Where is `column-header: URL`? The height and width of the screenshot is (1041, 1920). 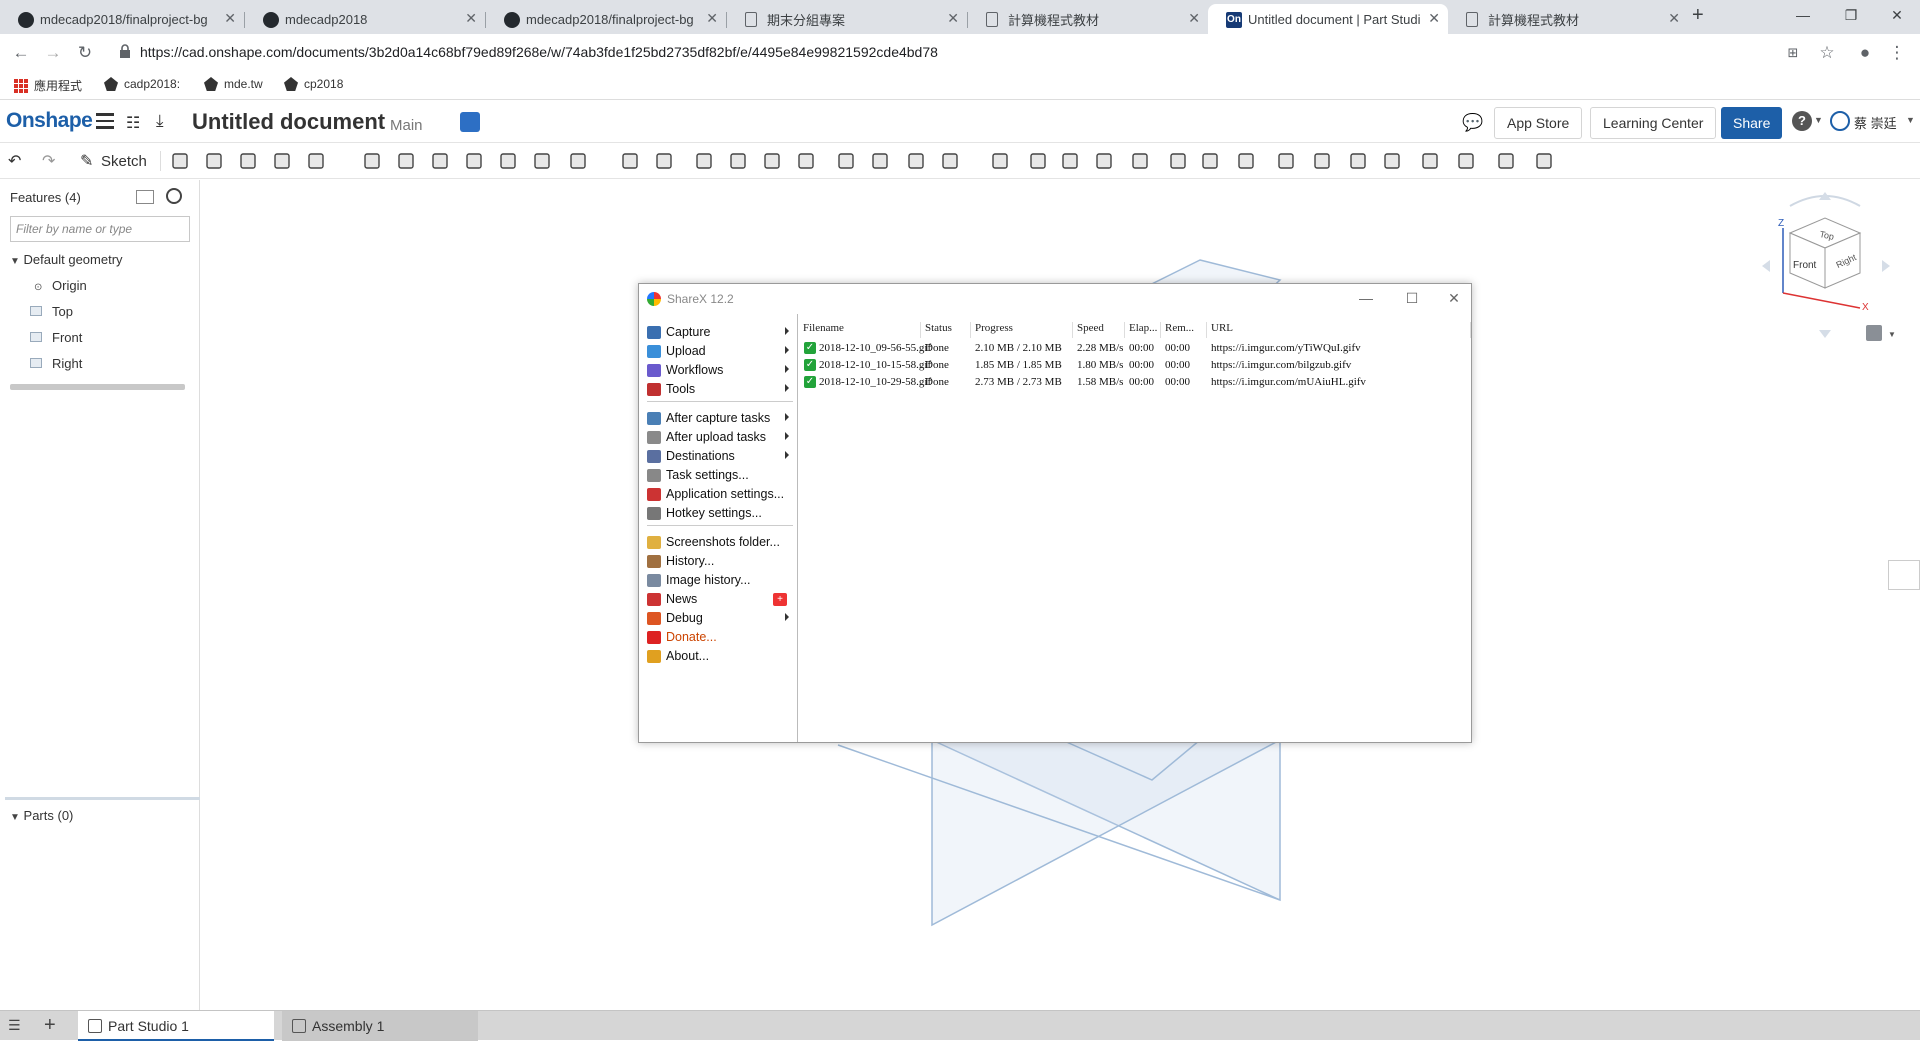 column-header: URL is located at coordinates (1339, 330).